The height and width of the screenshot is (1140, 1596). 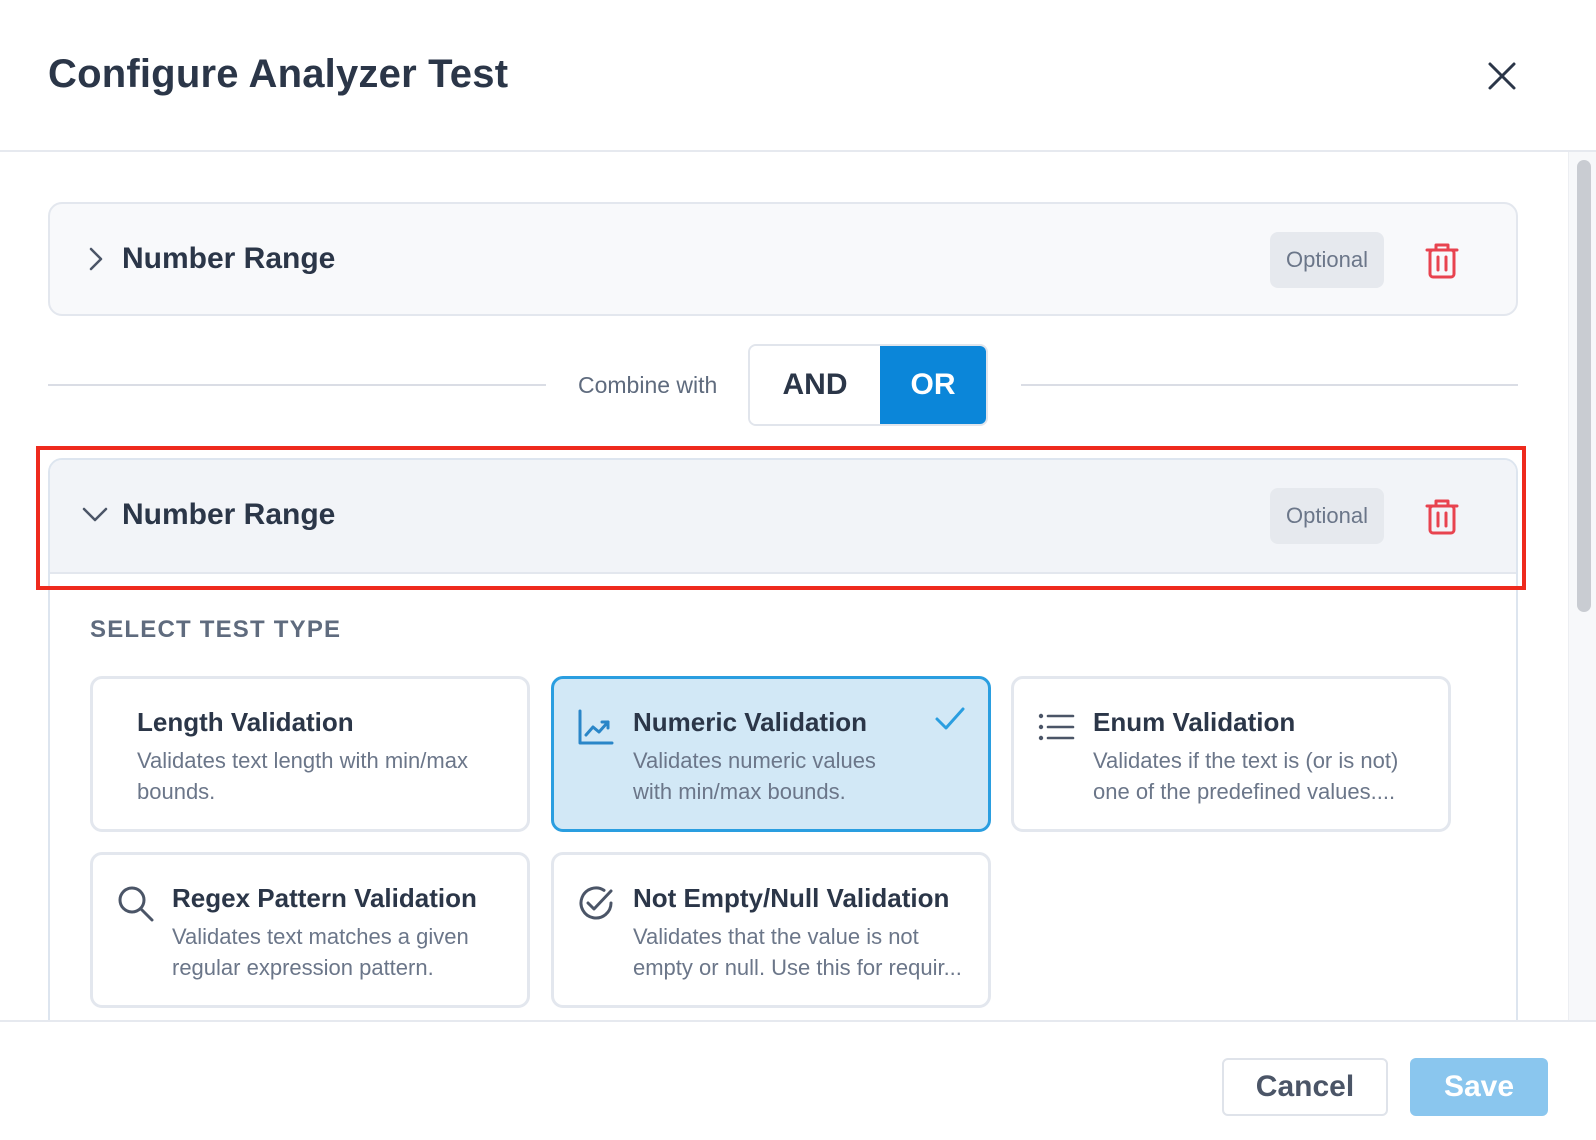 I want to click on test-card-header: Number Range Optional, so click(x=783, y=517).